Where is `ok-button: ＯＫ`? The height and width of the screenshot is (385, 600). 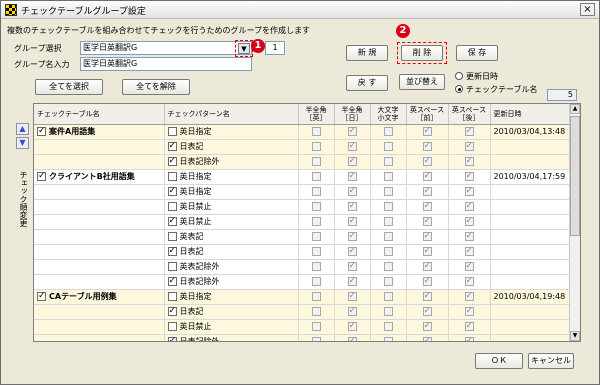
ok-button: ＯＫ is located at coordinates (499, 361).